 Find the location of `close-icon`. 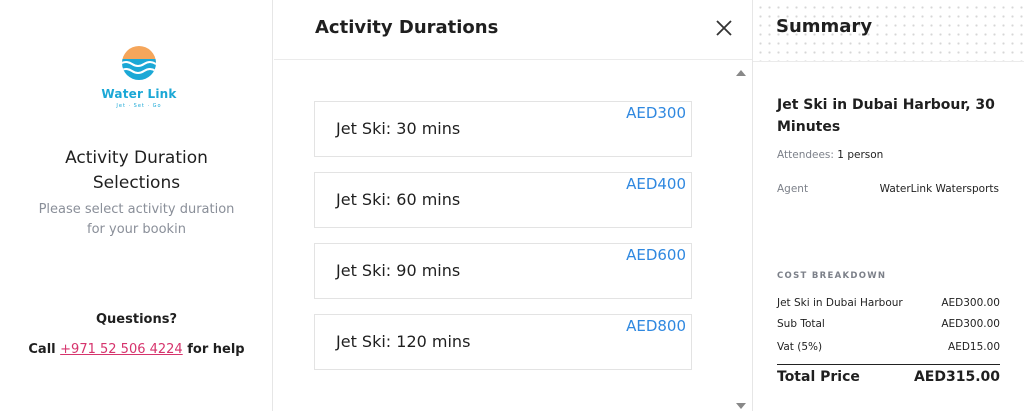

close-icon is located at coordinates (724, 28).